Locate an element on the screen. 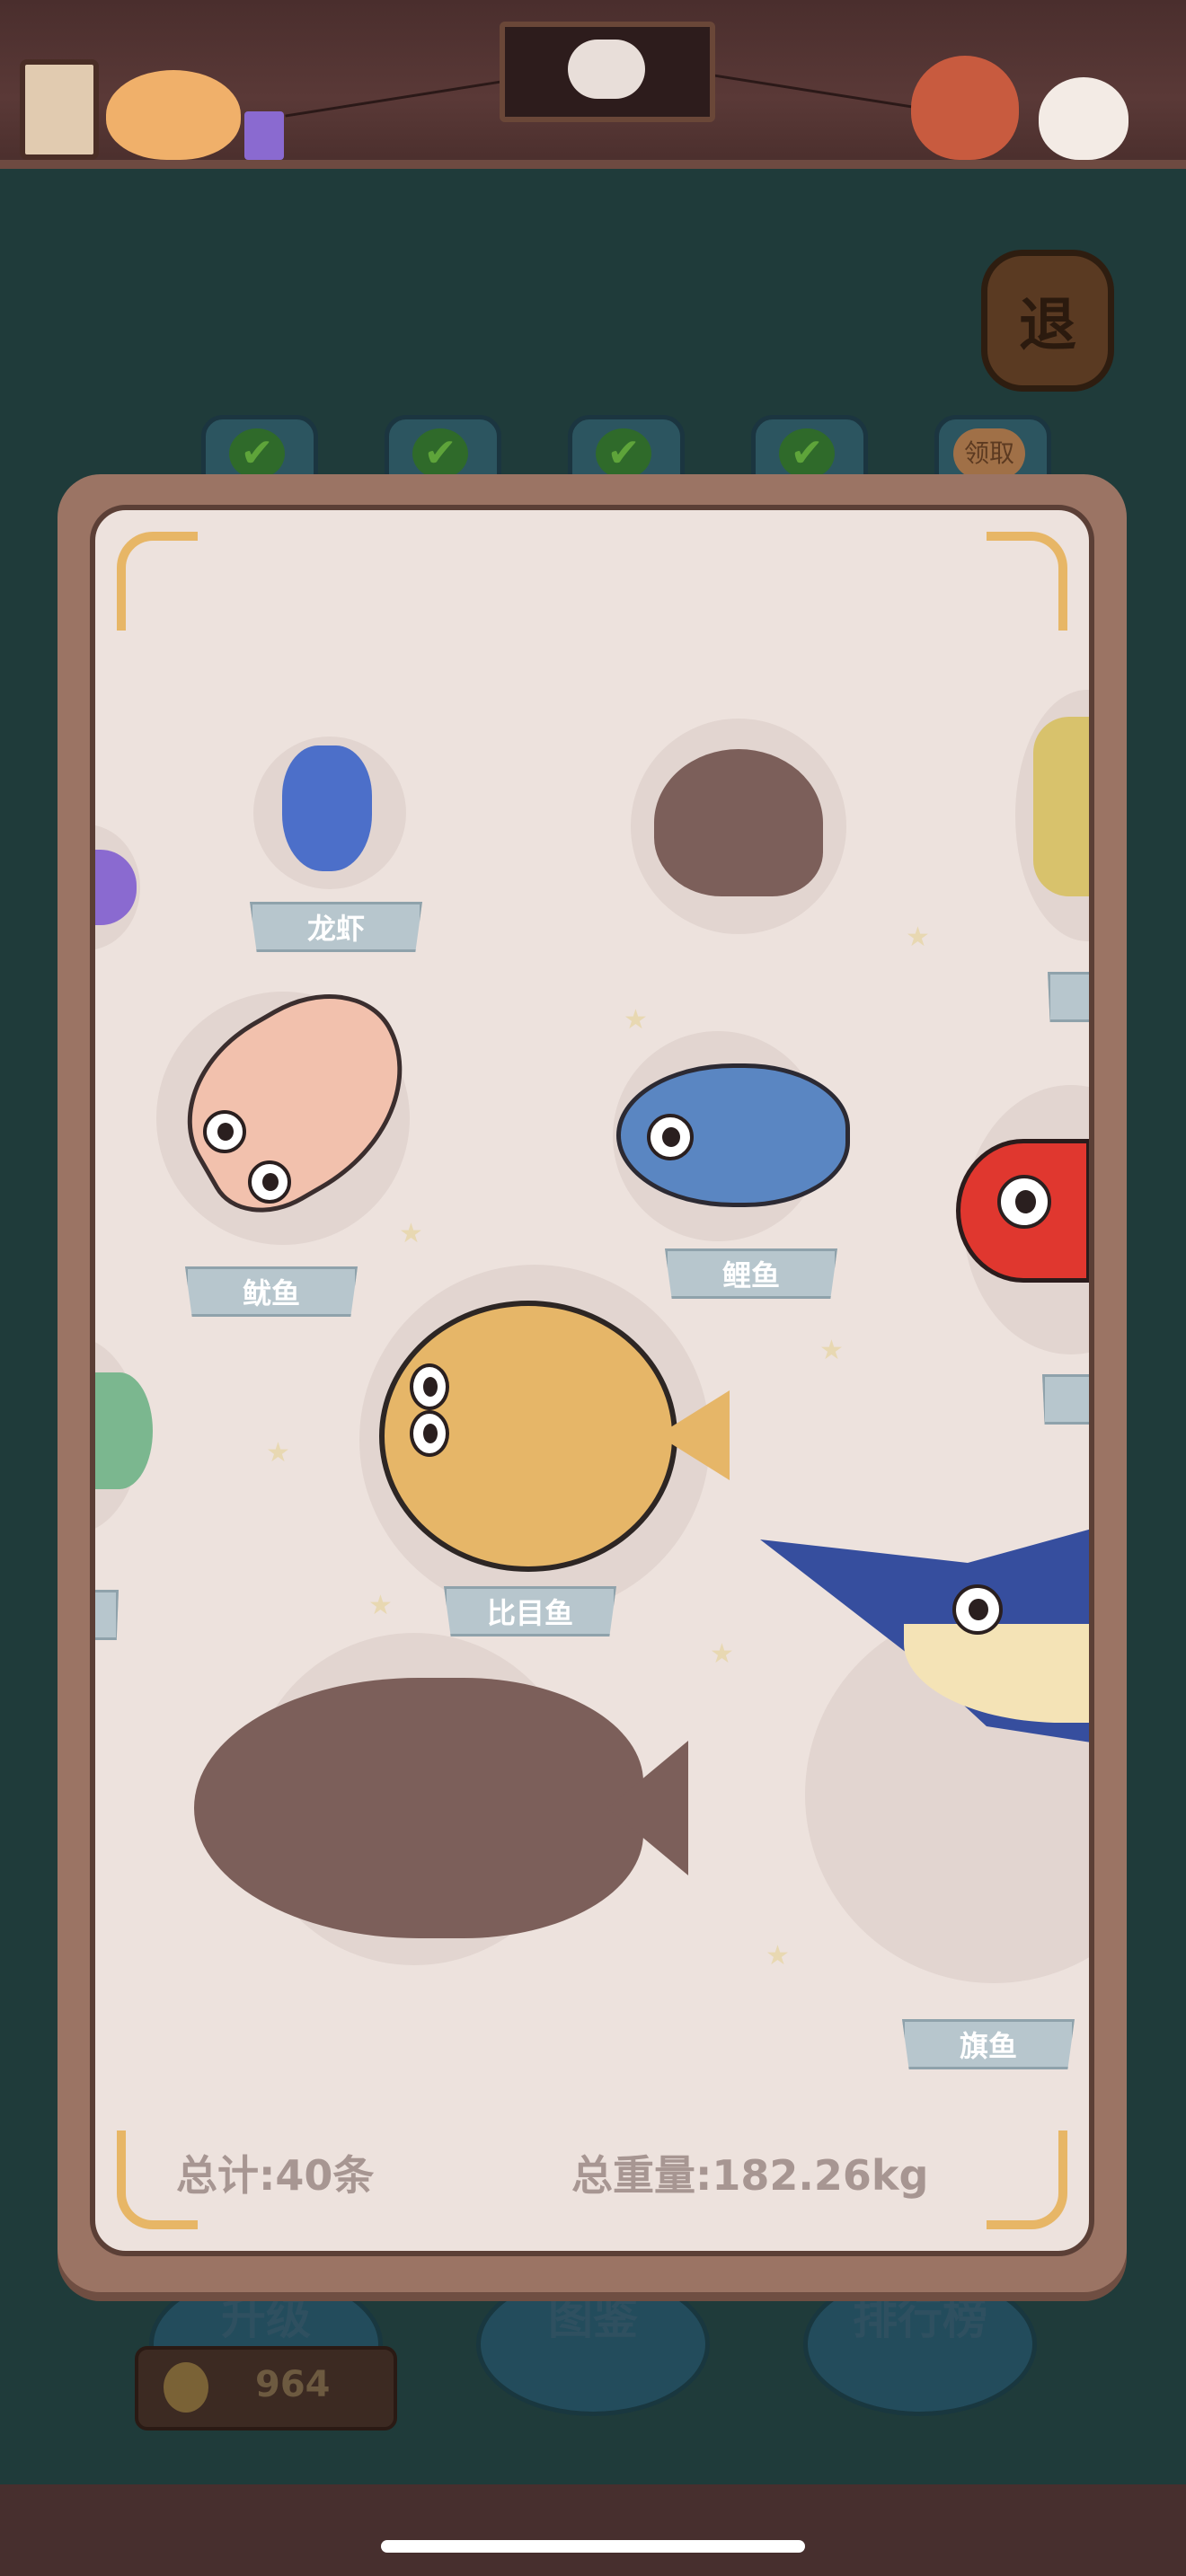 The width and height of the screenshot is (1186, 2576). fish-label: 比目鱼 is located at coordinates (530, 1611).